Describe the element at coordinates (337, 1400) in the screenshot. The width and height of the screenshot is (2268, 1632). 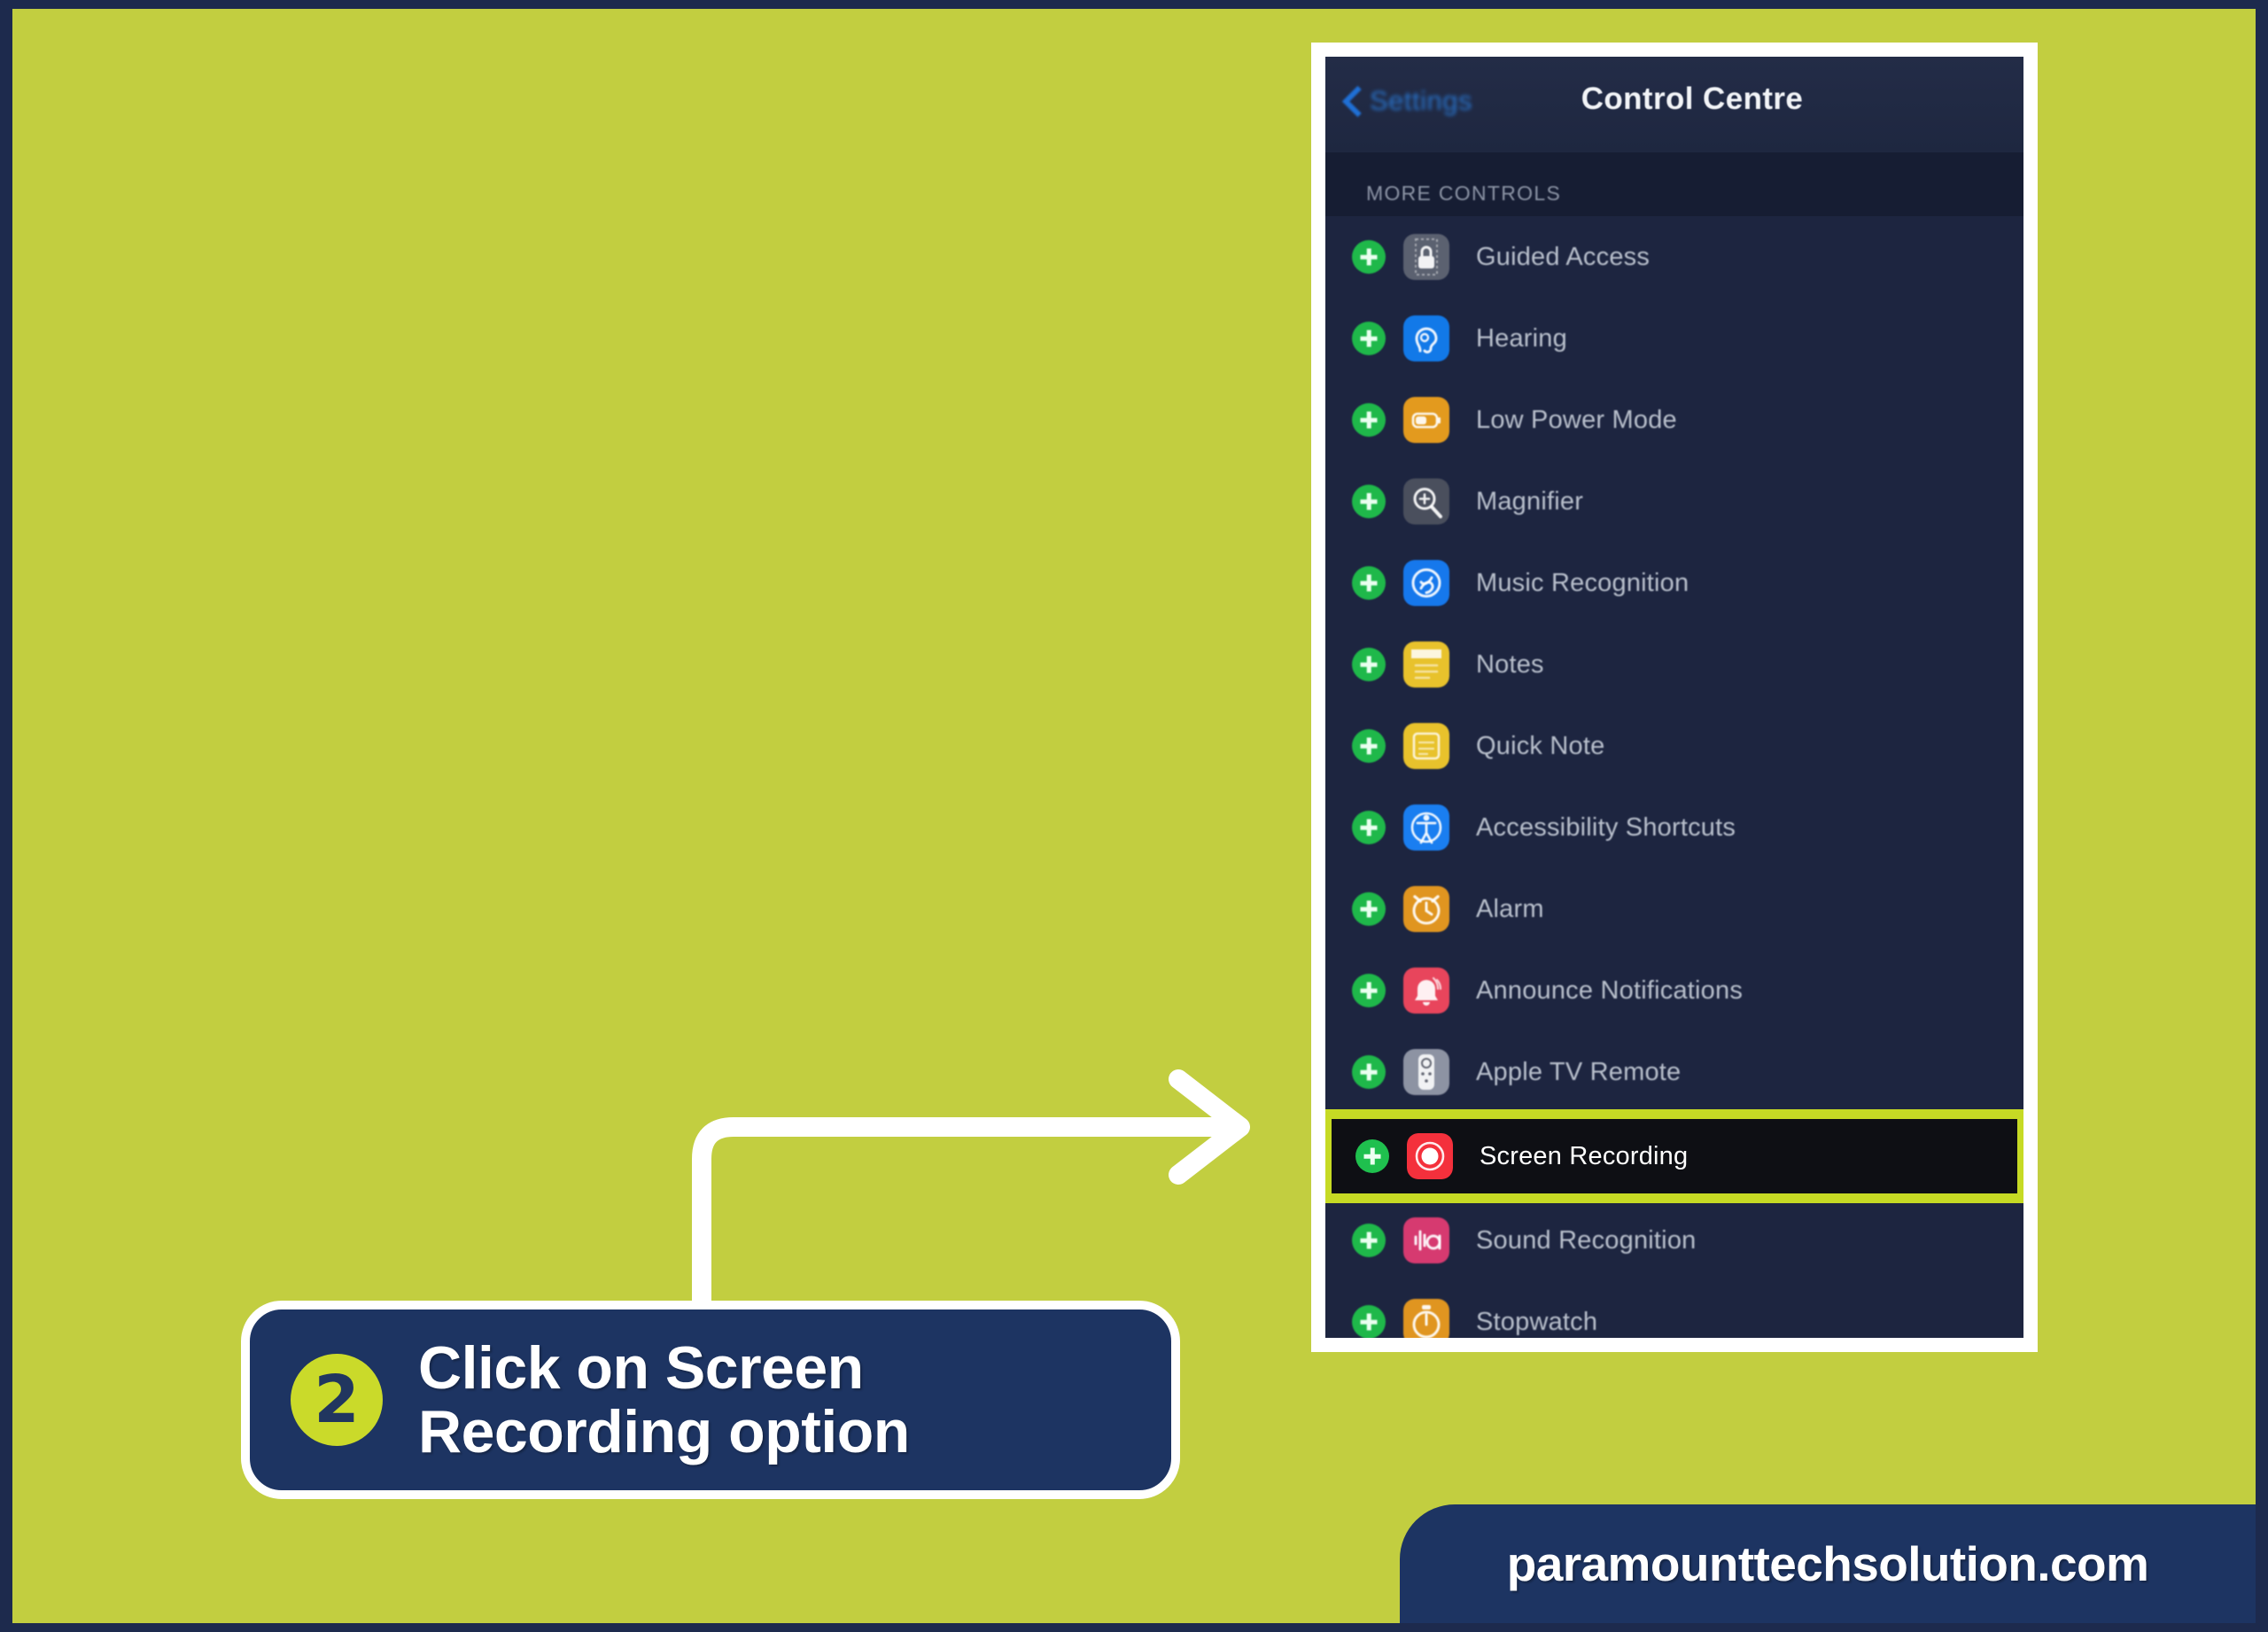
I see `step-number-badge: 2` at that location.